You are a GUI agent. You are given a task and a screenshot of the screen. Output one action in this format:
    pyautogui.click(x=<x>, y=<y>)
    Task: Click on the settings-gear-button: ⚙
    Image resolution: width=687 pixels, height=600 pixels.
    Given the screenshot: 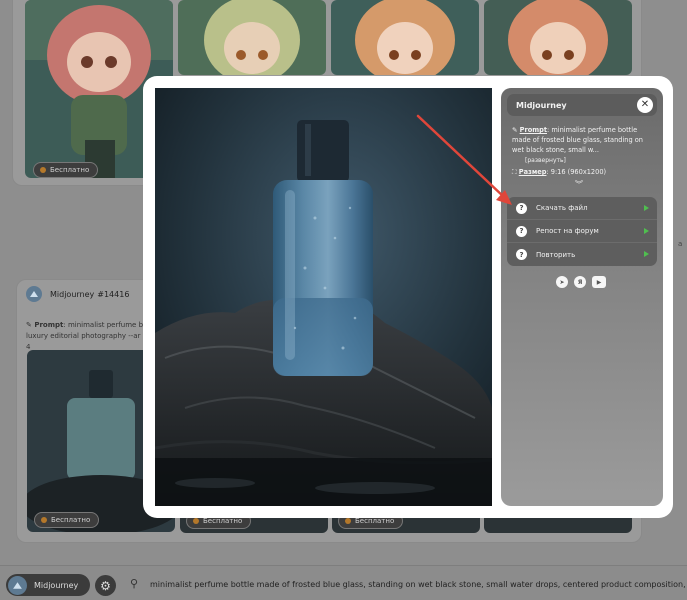 What is the action you would take?
    pyautogui.click(x=105, y=585)
    